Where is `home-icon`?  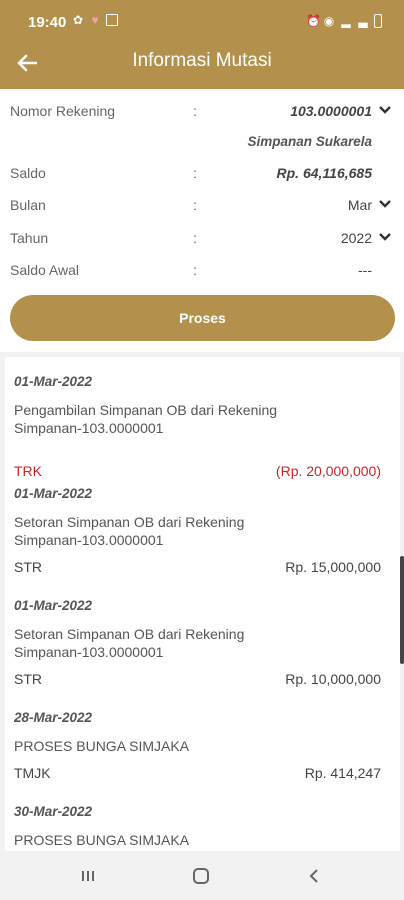 home-icon is located at coordinates (201, 876).